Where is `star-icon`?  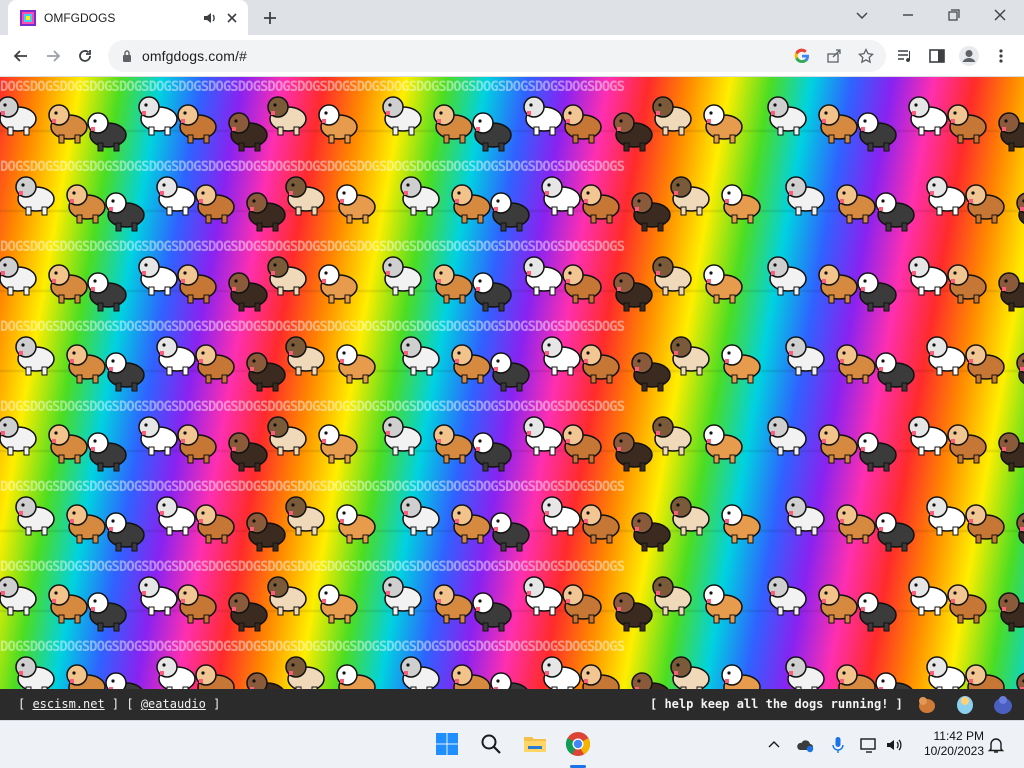
star-icon is located at coordinates (866, 56).